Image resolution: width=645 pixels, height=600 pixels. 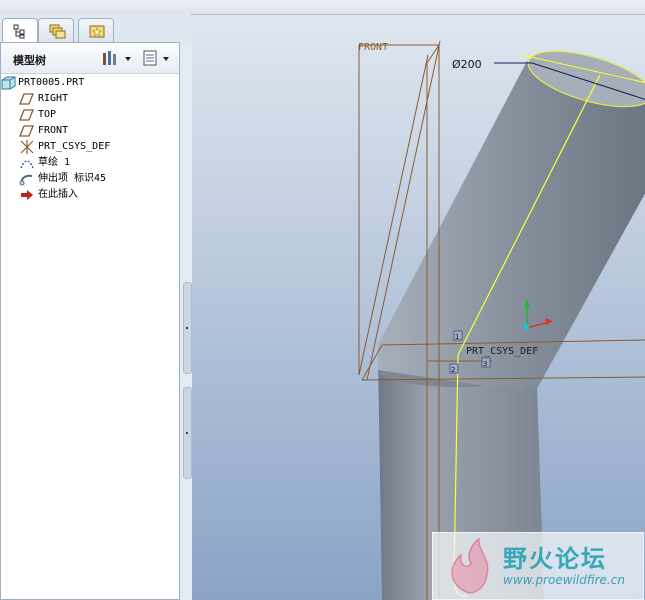 I want to click on tab-folder-browser, so click(x=56, y=30).